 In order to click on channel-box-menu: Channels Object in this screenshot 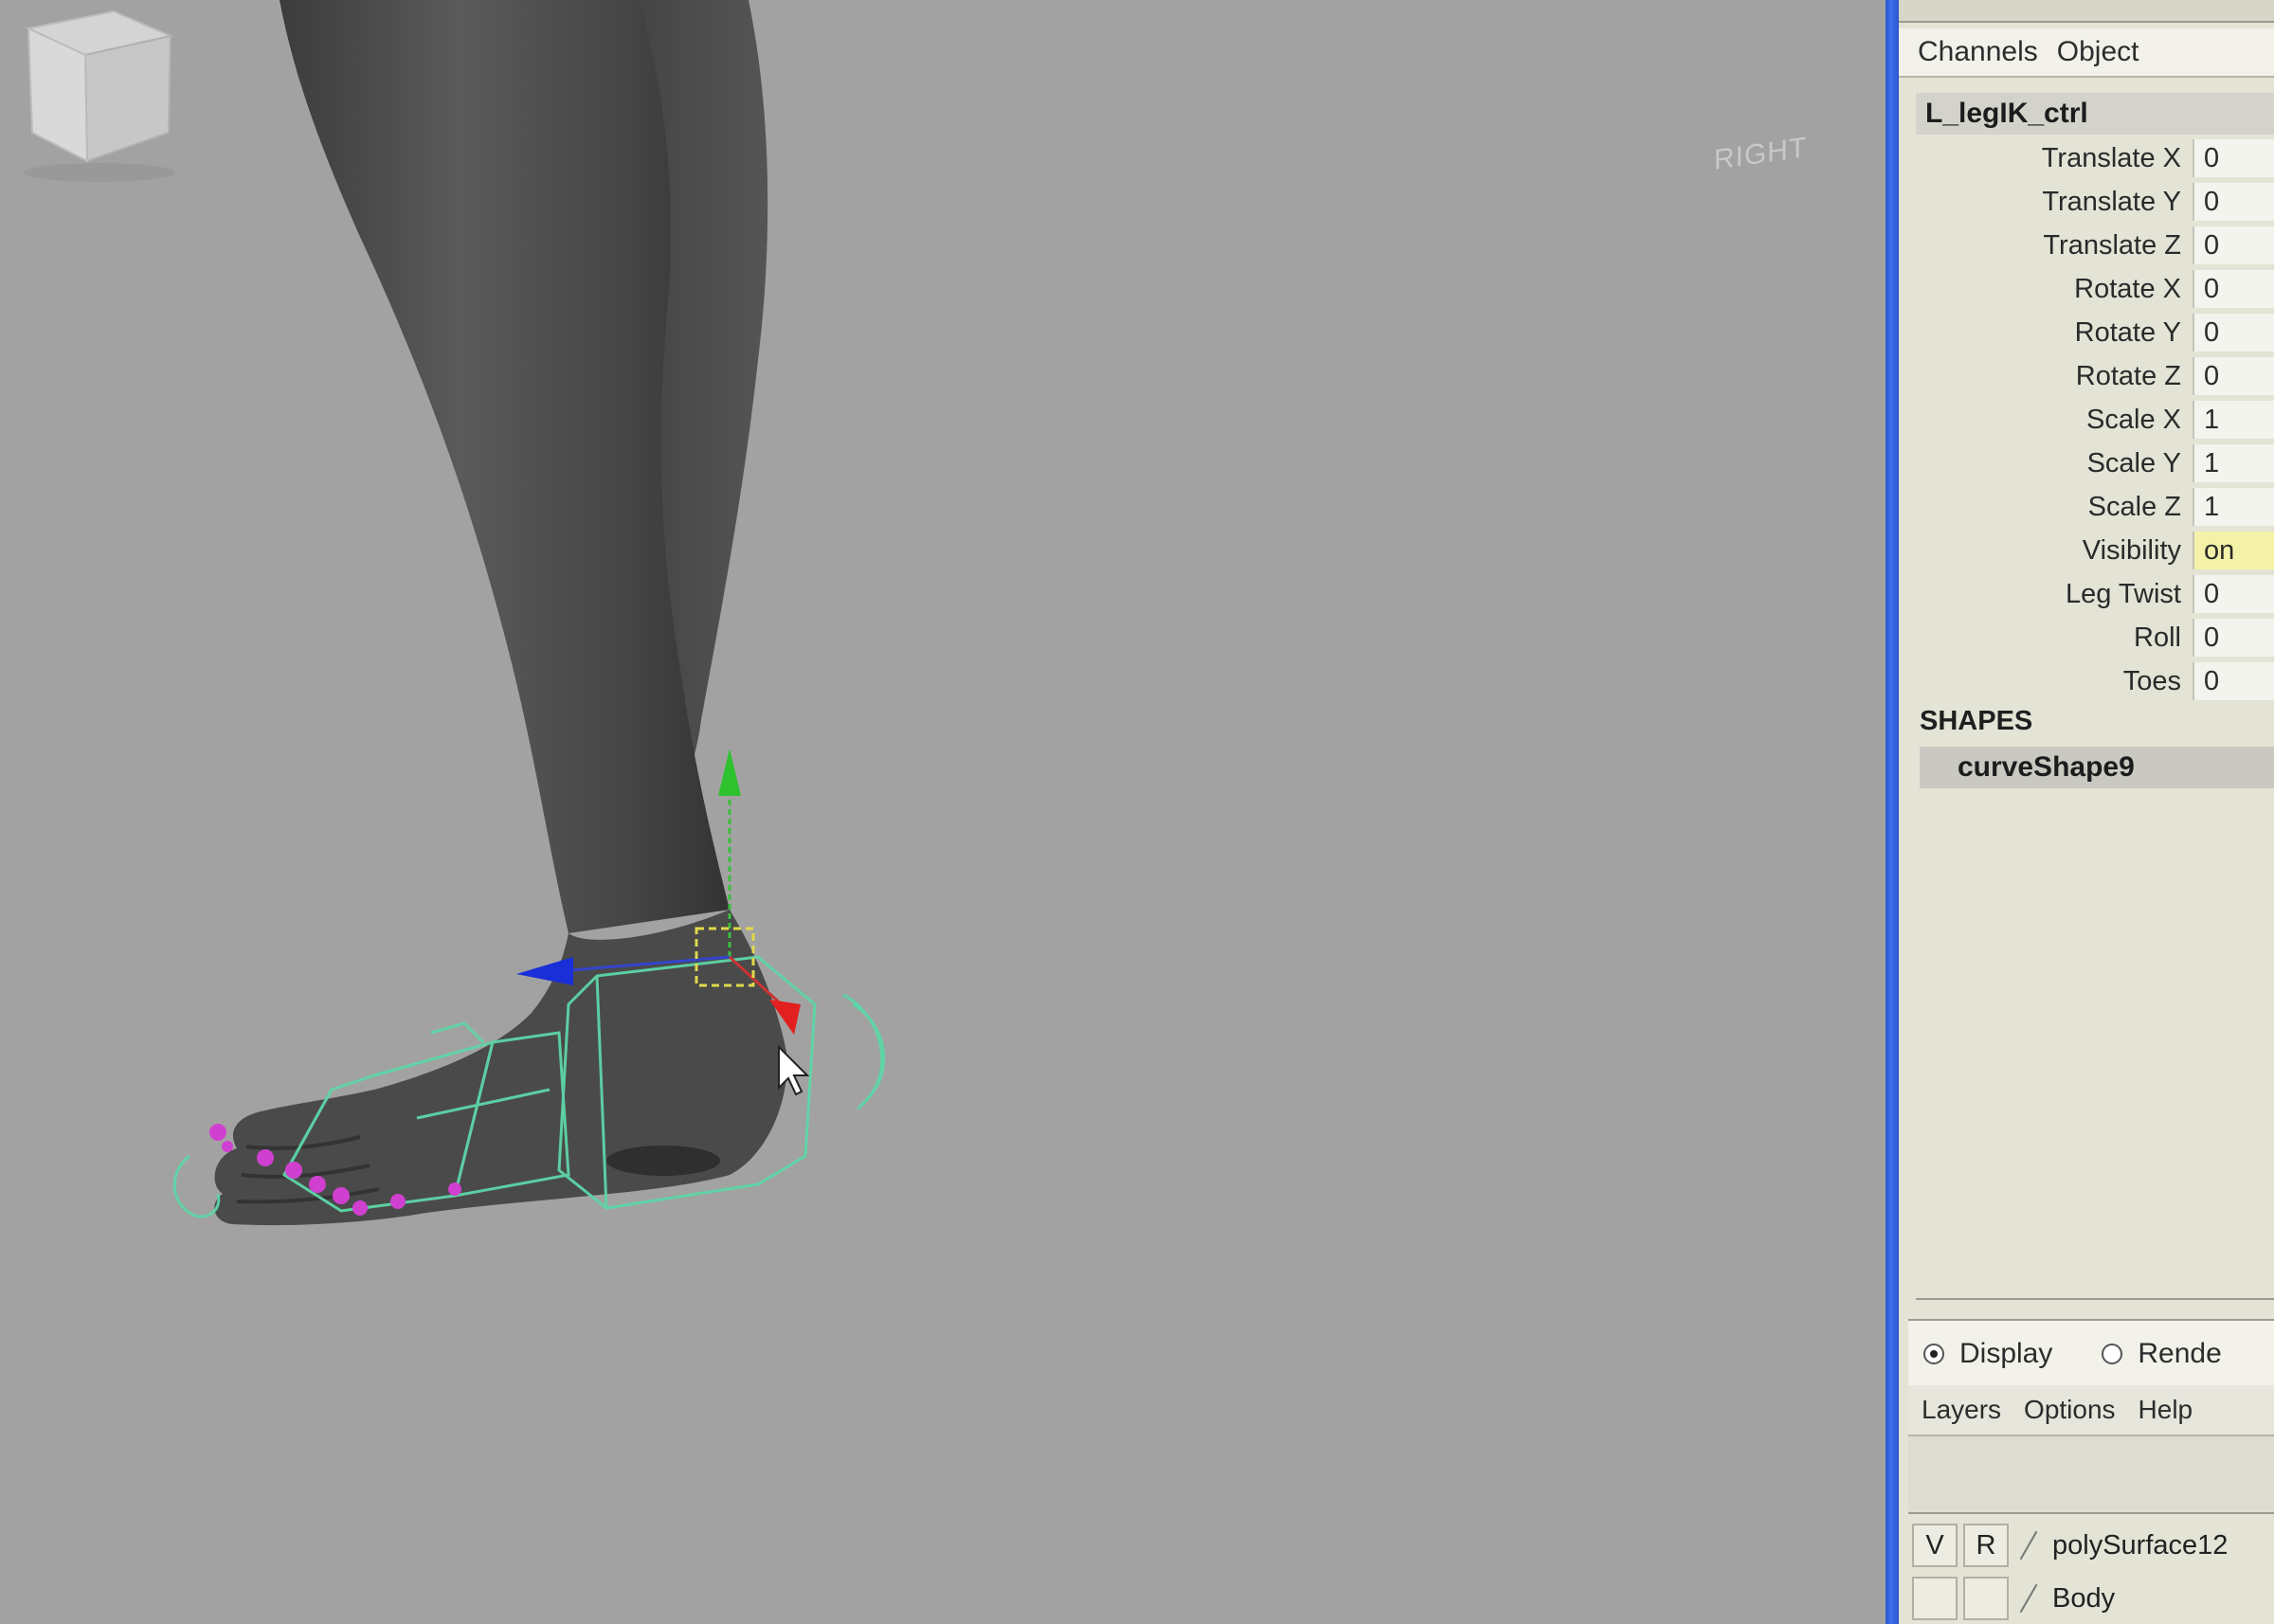, I will do `click(2086, 53)`.